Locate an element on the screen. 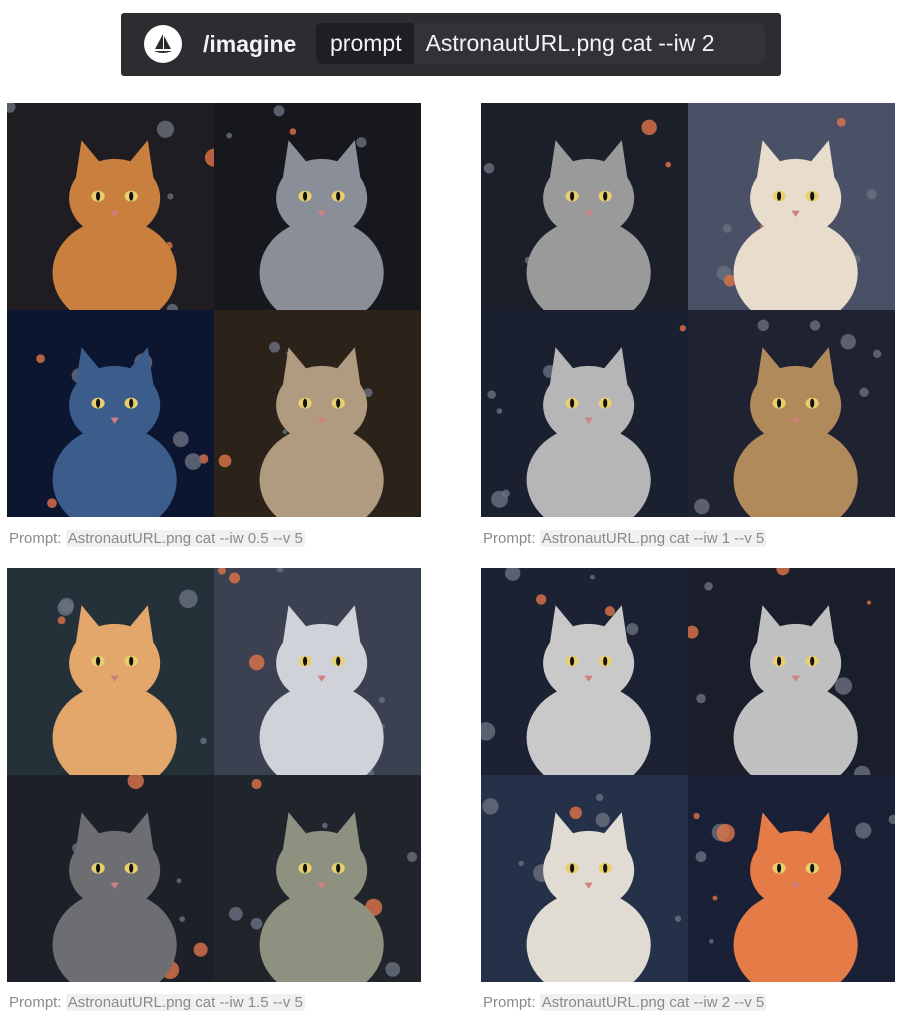 This screenshot has width=904, height=1024. sailboat-icon is located at coordinates (163, 44).